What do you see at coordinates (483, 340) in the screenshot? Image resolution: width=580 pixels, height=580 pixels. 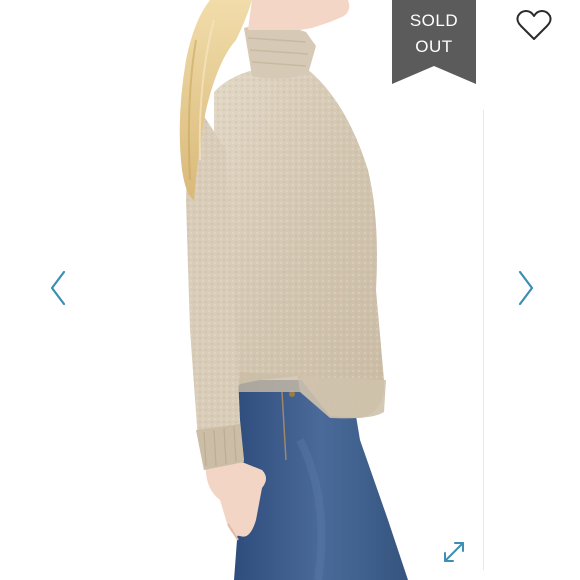 I see `image-divider` at bounding box center [483, 340].